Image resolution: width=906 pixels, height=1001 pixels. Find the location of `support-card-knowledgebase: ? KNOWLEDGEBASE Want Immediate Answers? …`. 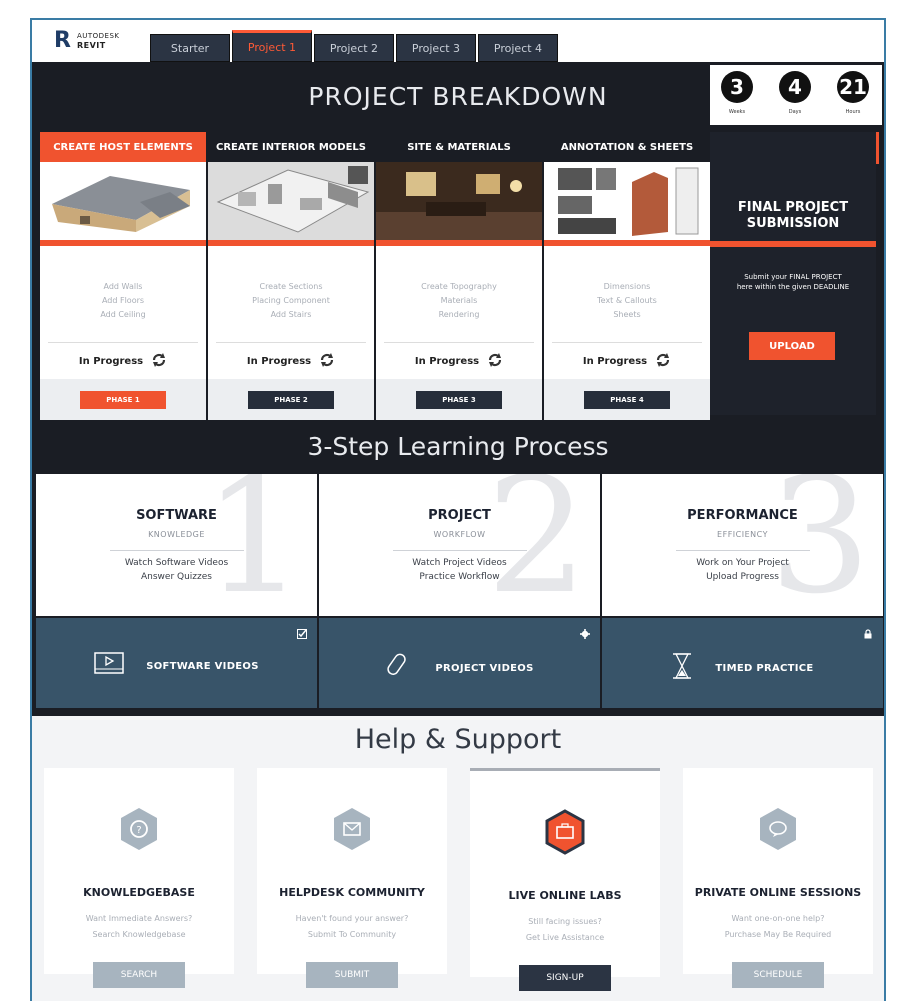

support-card-knowledgebase: ? KNOWLEDGEBASE Want Immediate Answers? … is located at coordinates (139, 878).